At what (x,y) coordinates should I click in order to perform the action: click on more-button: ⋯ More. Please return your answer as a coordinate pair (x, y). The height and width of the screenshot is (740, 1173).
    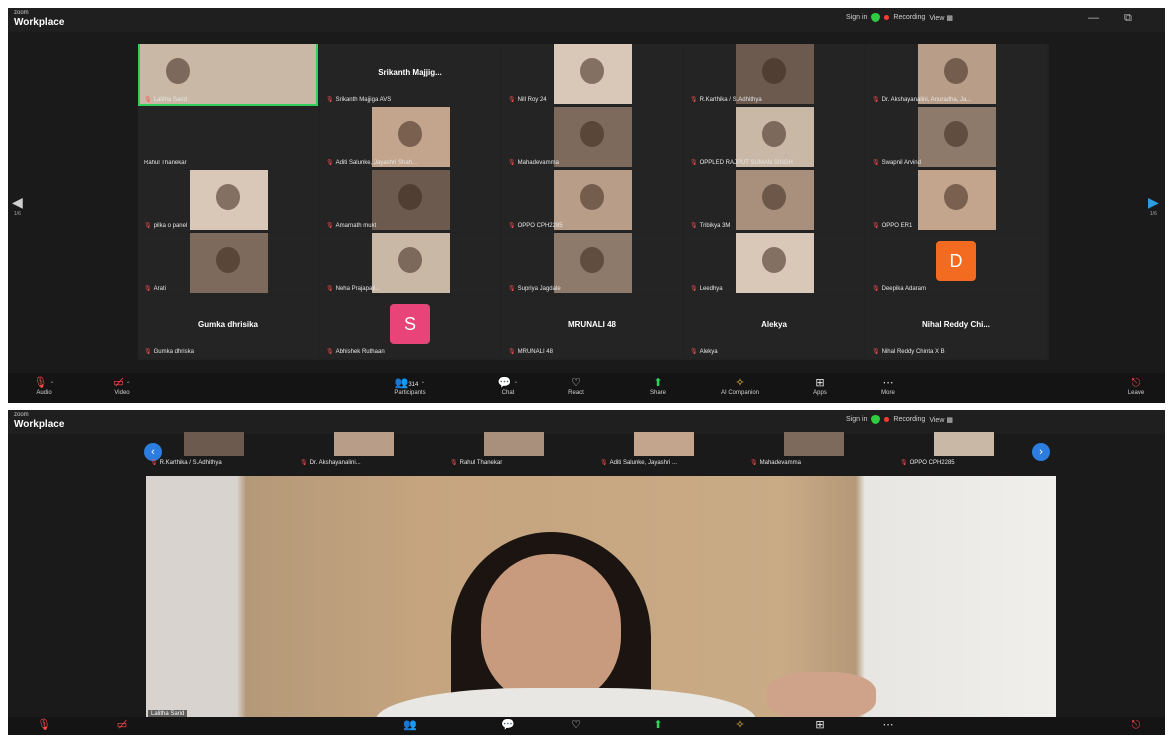
    Looking at the image, I should click on (888, 386).